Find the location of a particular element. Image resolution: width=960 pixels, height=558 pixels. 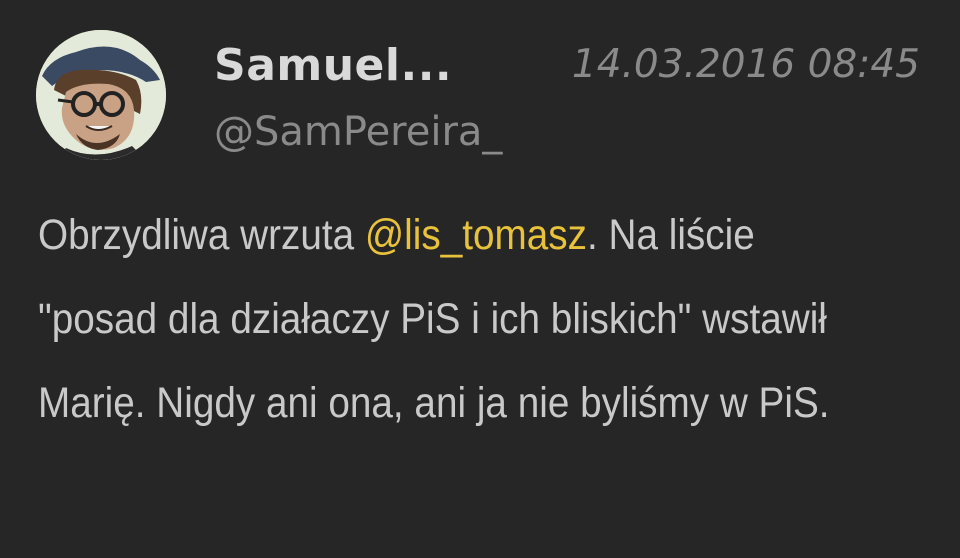

user-handle: @SamPereira_ is located at coordinates (358, 132).